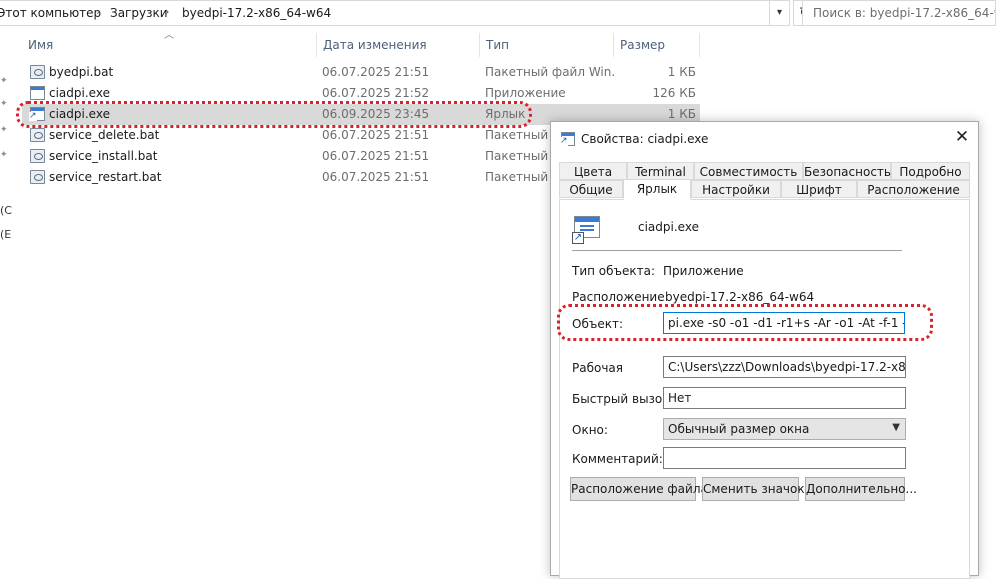  Describe the element at coordinates (645, 139) in the screenshot. I see `dialog-title: Свойства: ciadpi.exe` at that location.